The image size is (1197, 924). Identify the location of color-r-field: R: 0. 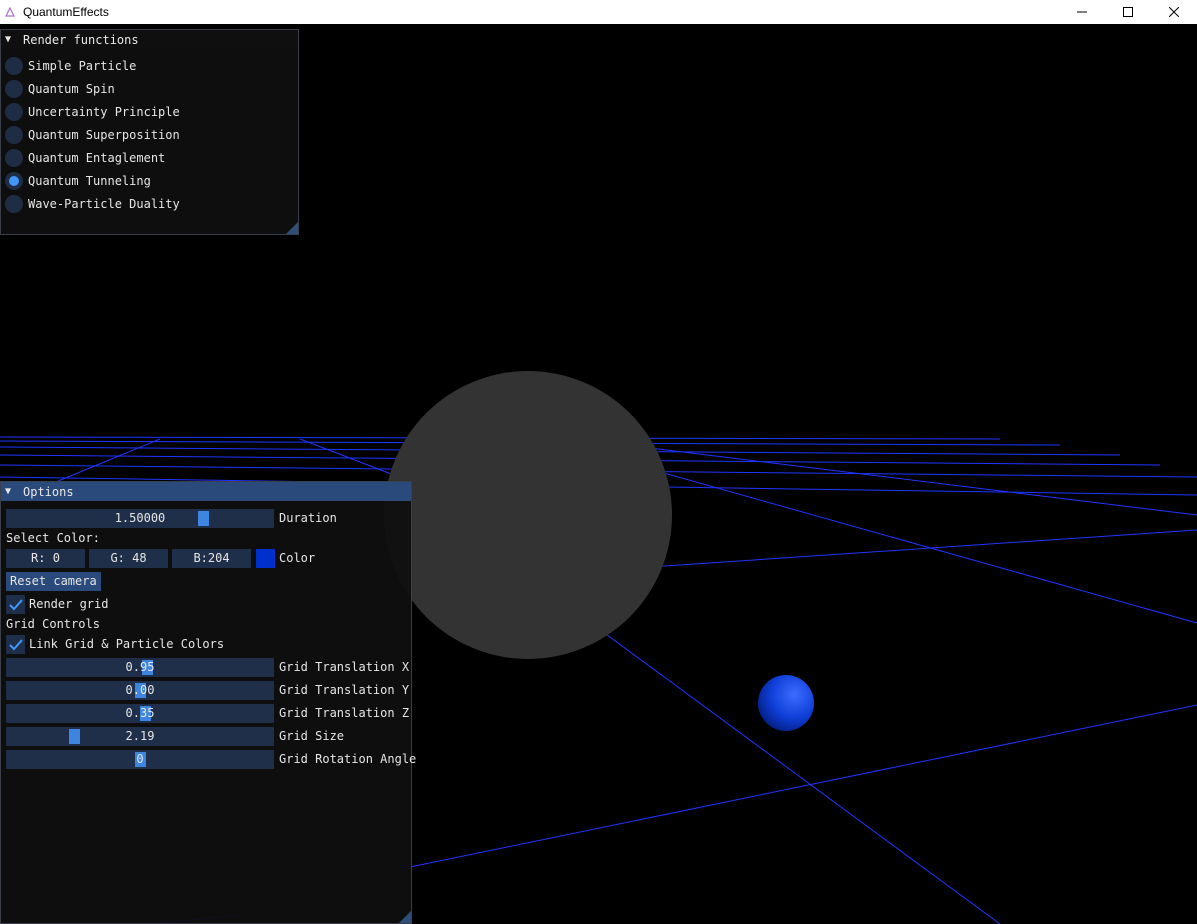
(45, 558).